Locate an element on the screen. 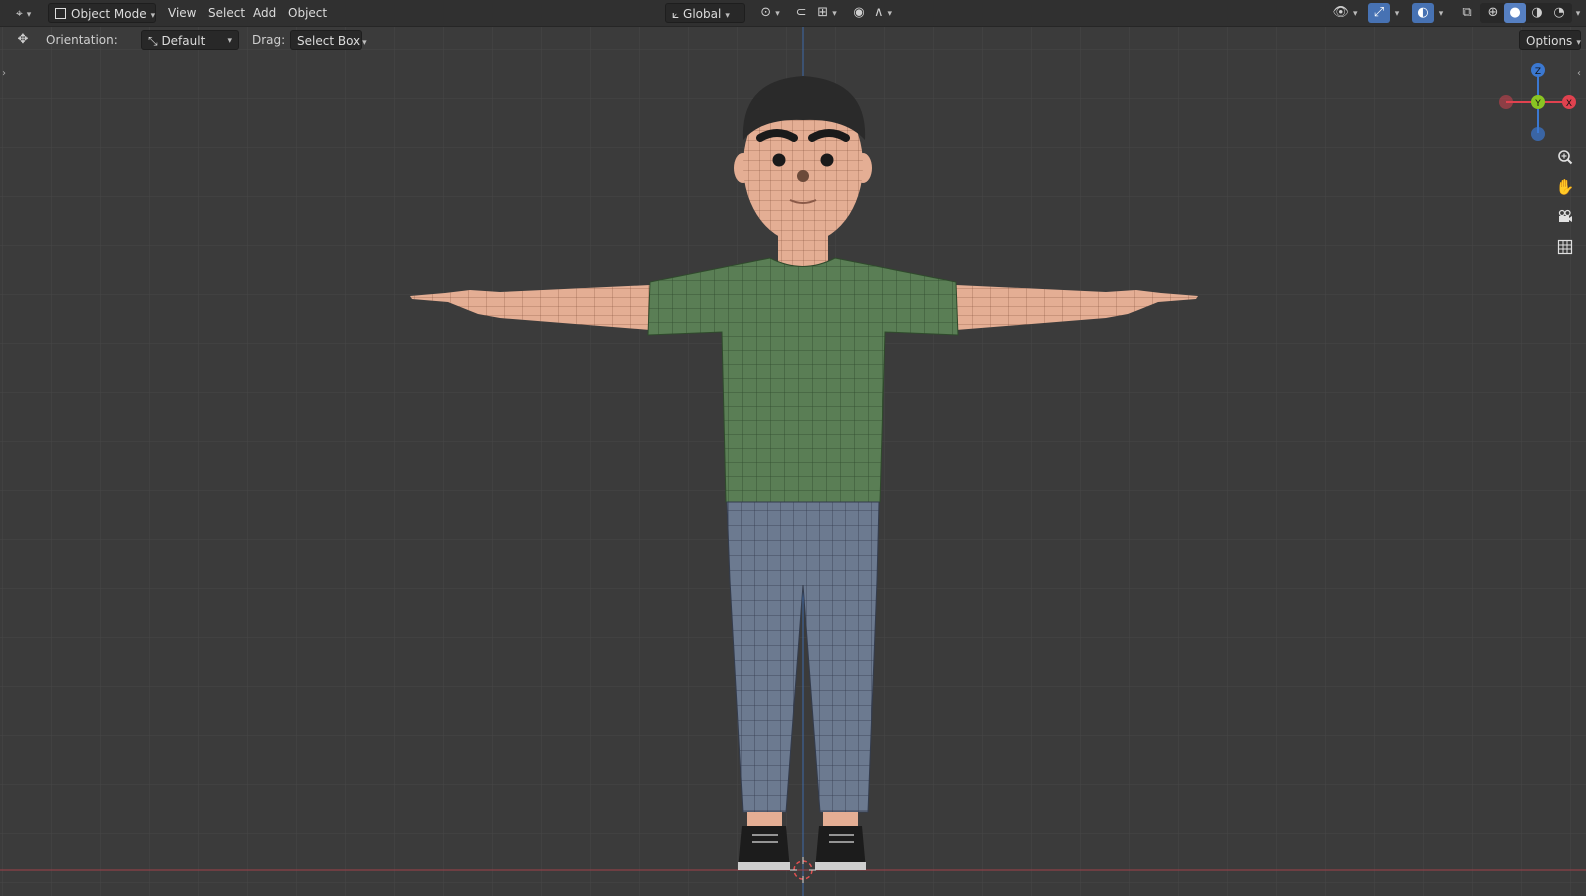  gizmo-y-label: Y is located at coordinates (1537, 104).